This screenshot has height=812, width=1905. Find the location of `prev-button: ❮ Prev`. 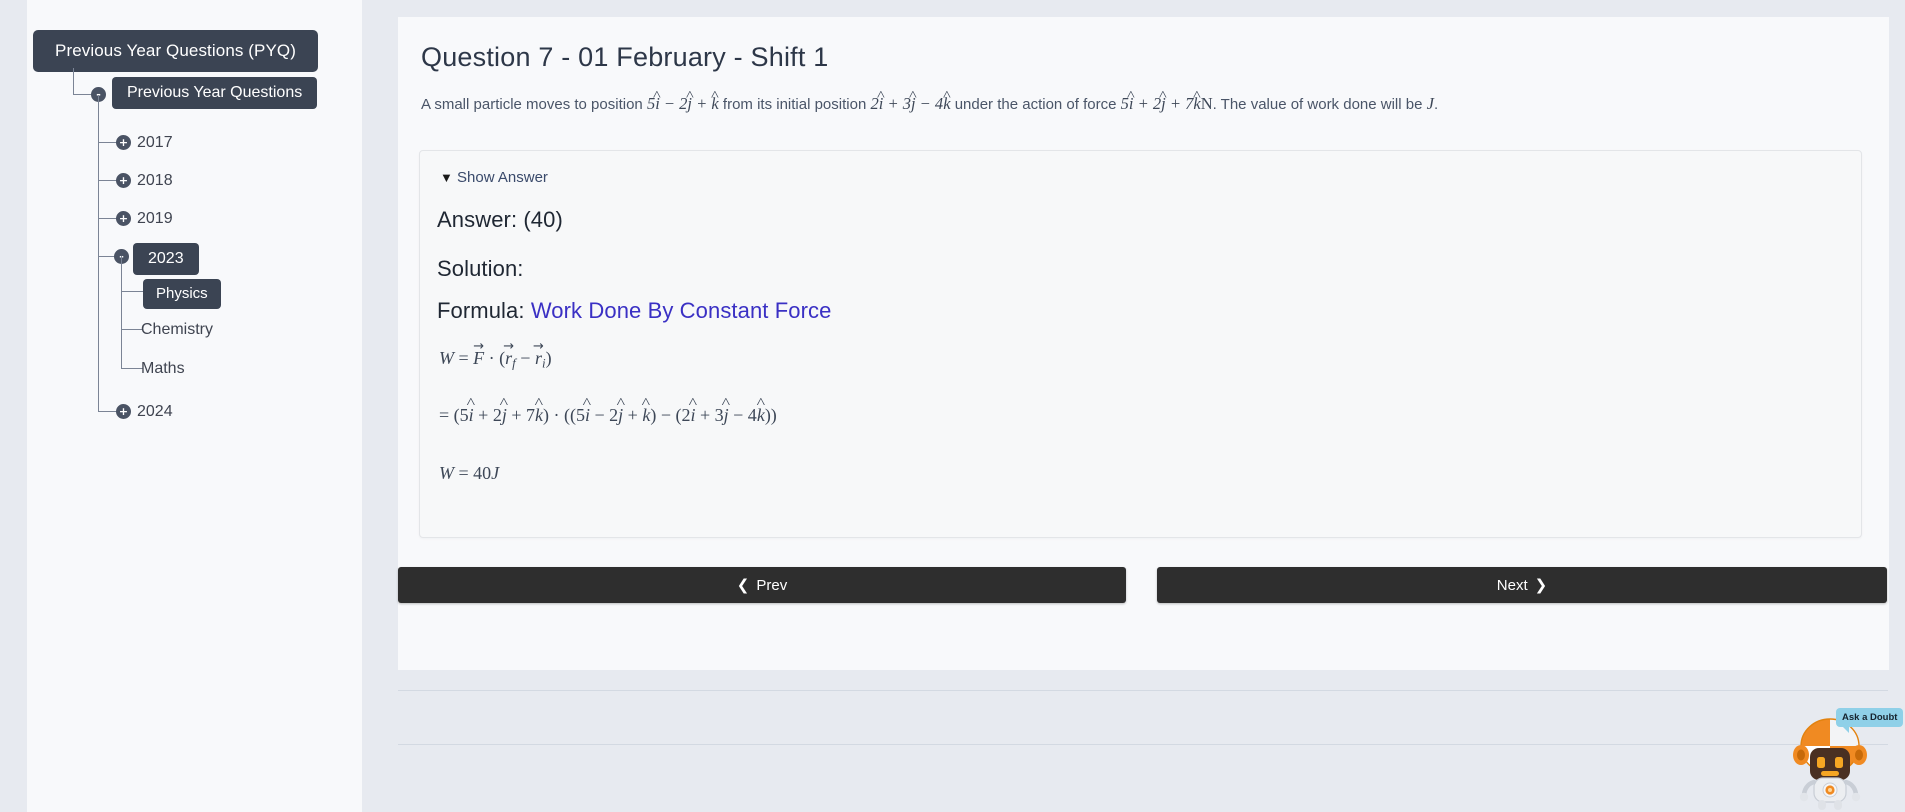

prev-button: ❮ Prev is located at coordinates (762, 585).